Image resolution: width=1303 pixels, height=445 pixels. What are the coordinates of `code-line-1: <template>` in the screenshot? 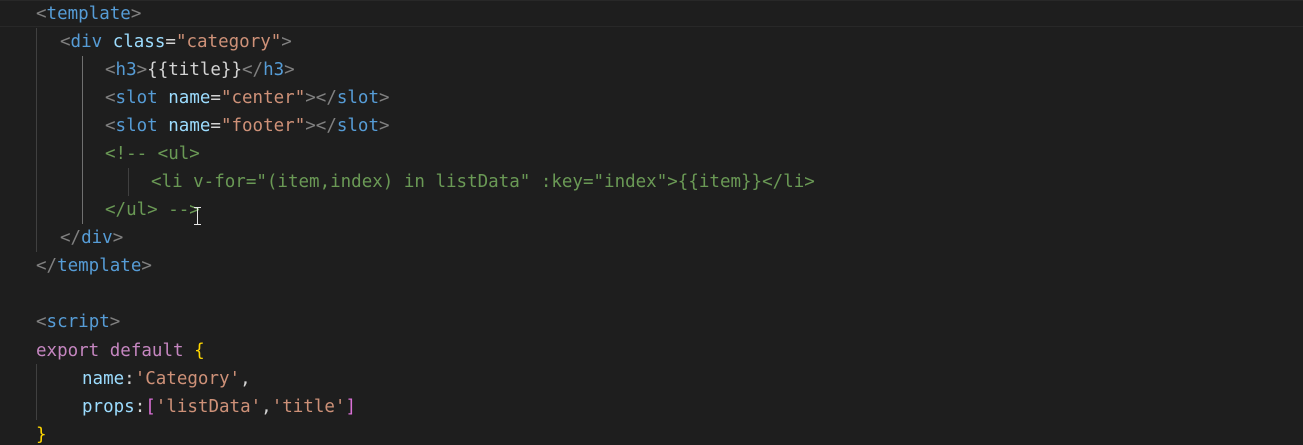 It's located at (88, 14).